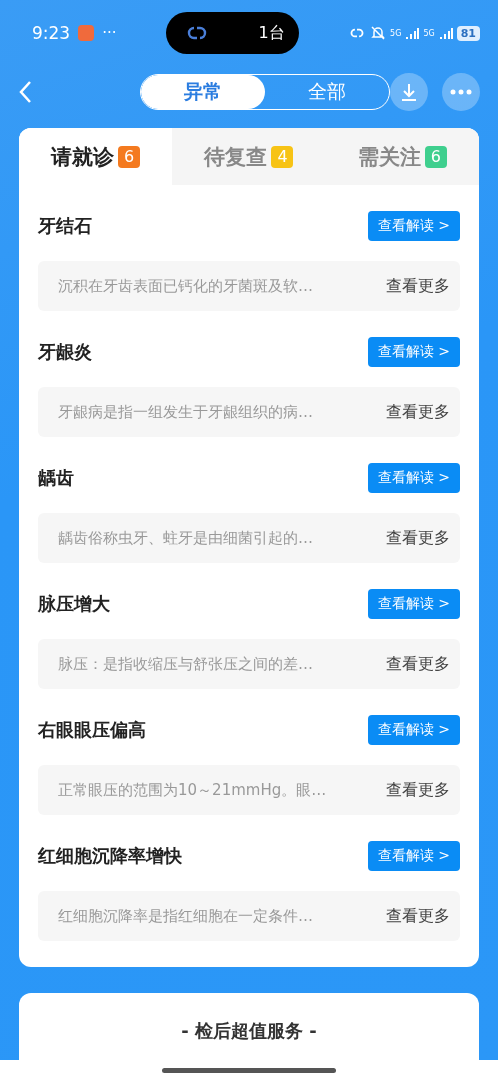 This screenshot has width=498, height=1080. Describe the element at coordinates (249, 1031) in the screenshot. I see `service-title: - 检后超值服务 -` at that location.